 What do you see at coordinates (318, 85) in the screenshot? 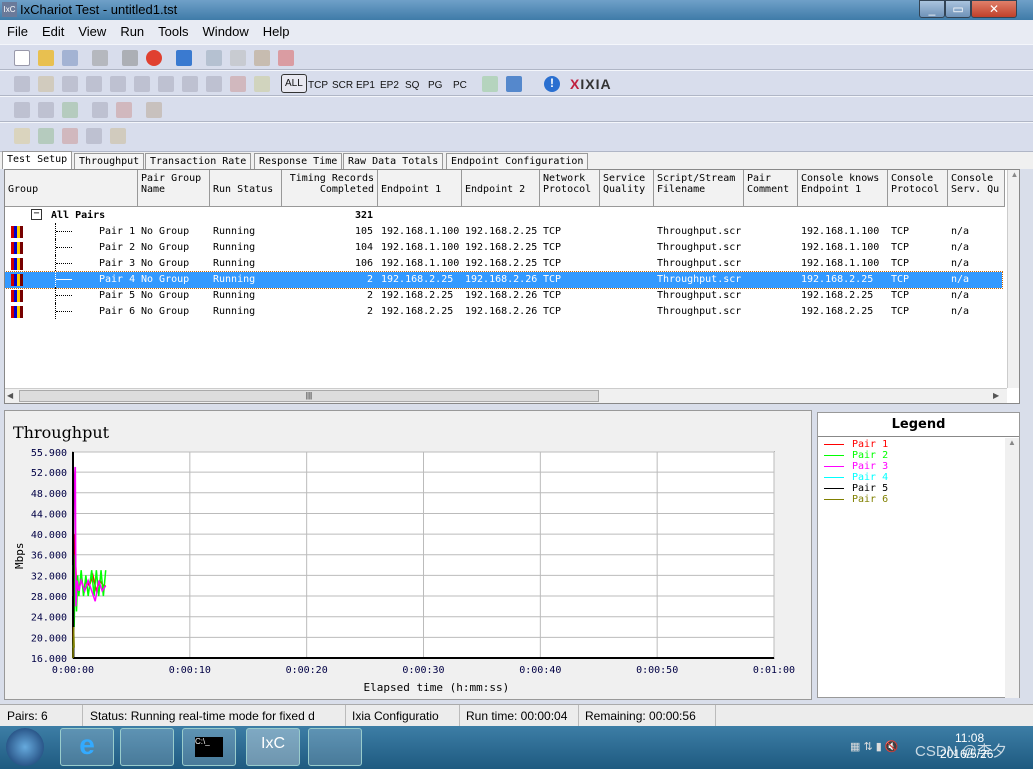
I see `filter-tcp-button: TCP` at bounding box center [318, 85].